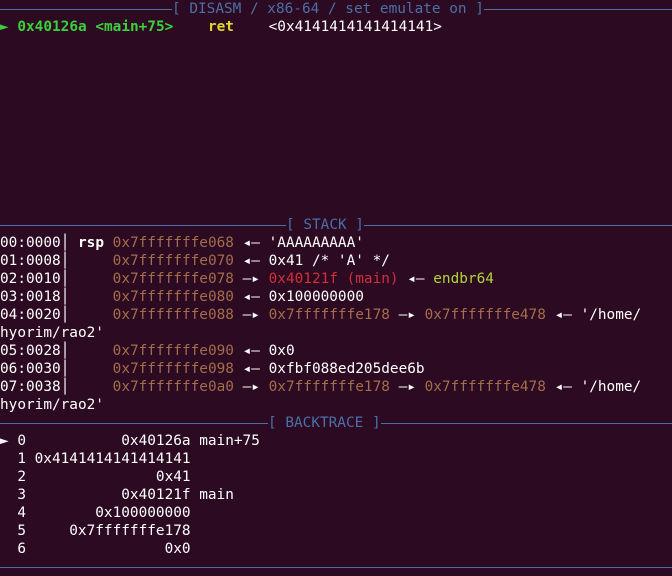  What do you see at coordinates (316, 243) in the screenshot?
I see `stack-value: 'AAAAAAAAA'` at bounding box center [316, 243].